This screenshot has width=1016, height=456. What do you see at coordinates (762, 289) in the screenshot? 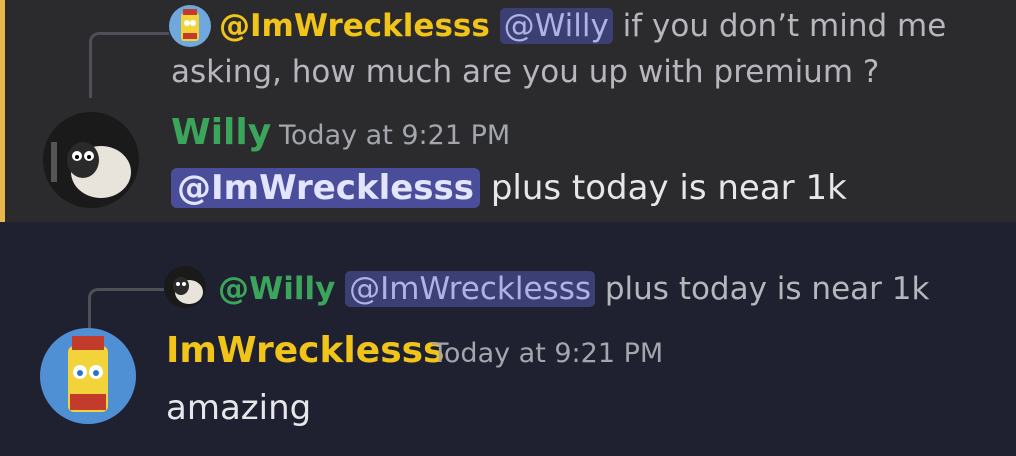
I see `reply-text: plus today is near 1k` at bounding box center [762, 289].